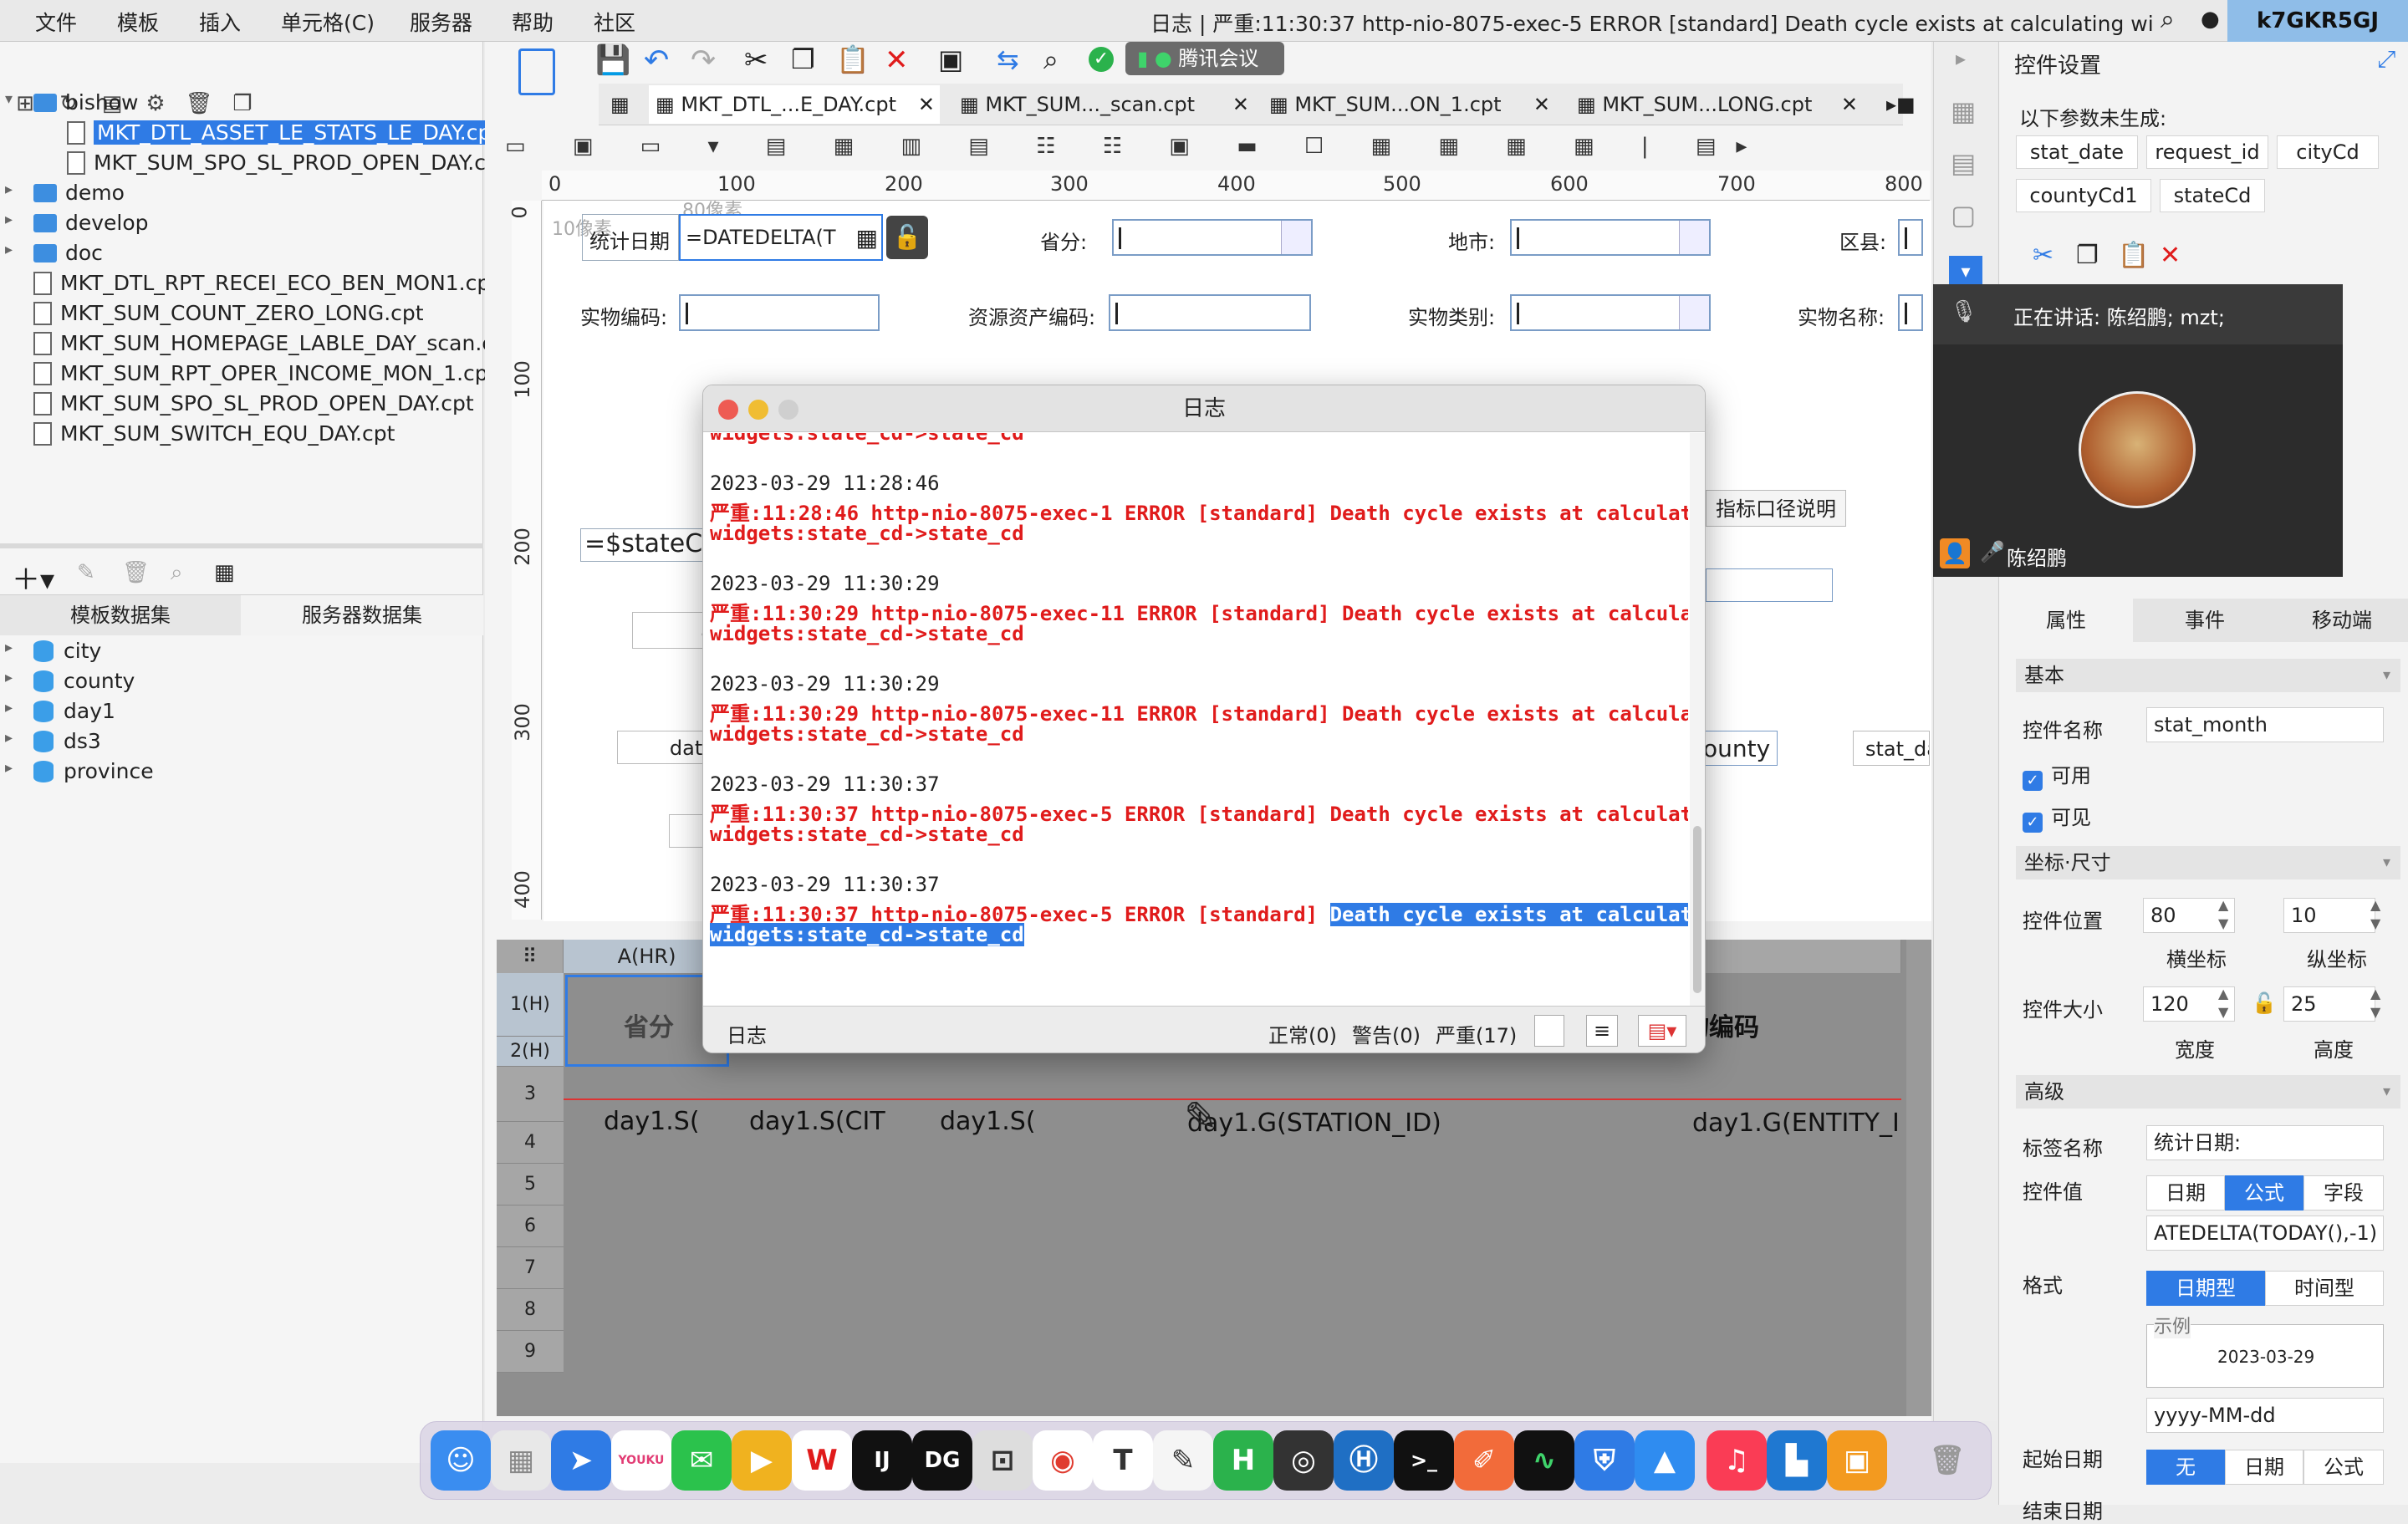 The image size is (2408, 1524). I want to click on dataset-item: ▸ ds3, so click(50, 743).